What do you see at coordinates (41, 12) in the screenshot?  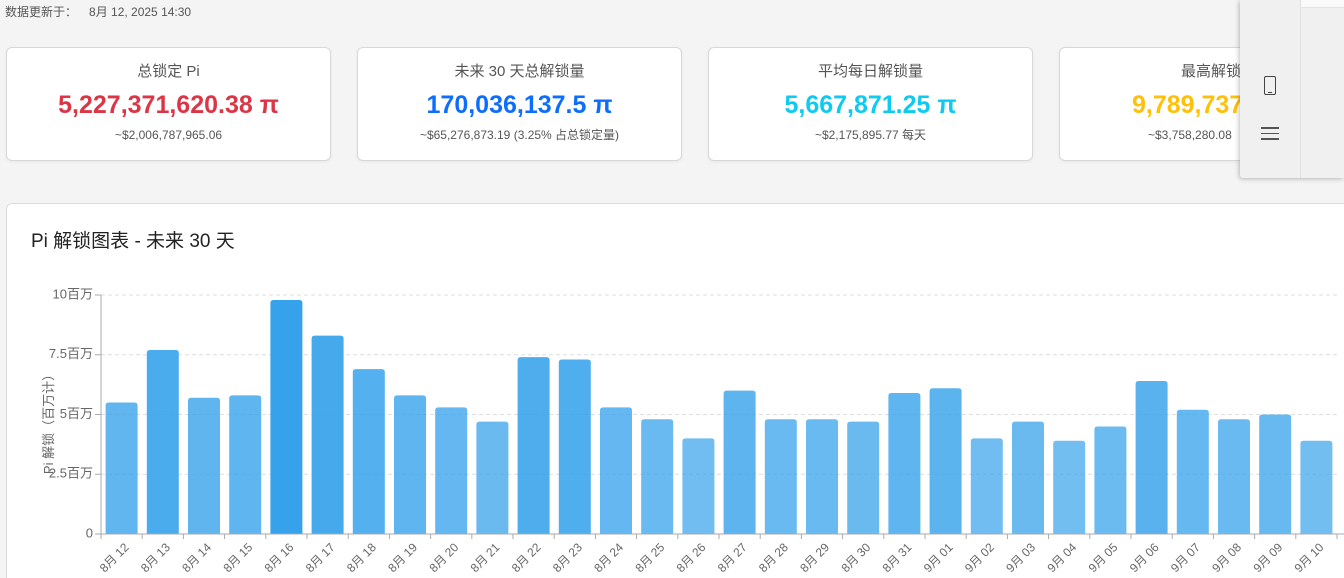 I see `last-updated-label: 数据更新于：` at bounding box center [41, 12].